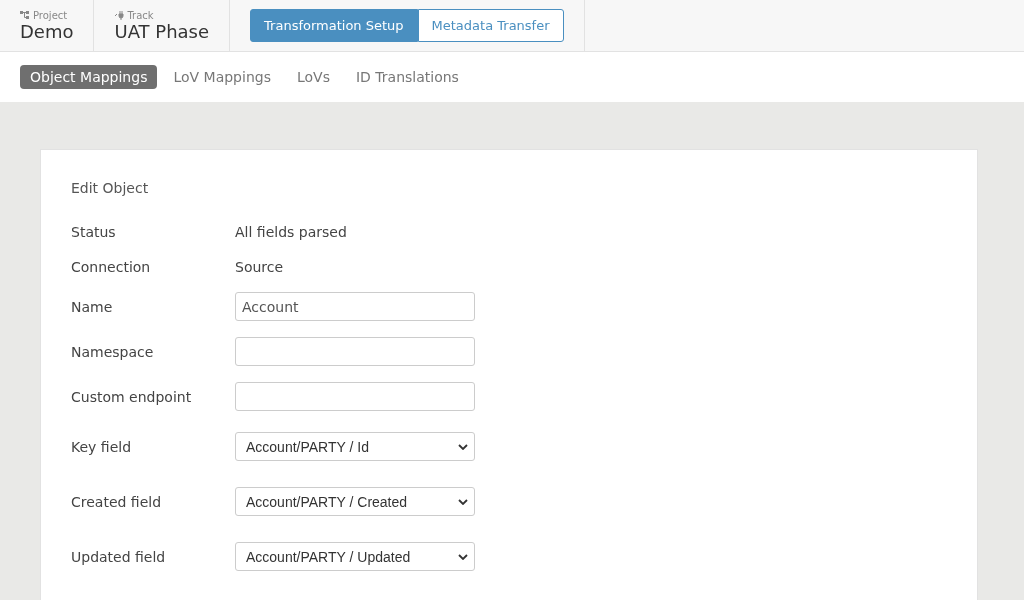 This screenshot has width=1024, height=600. Describe the element at coordinates (355, 446) in the screenshot. I see `select-field: Account/PARTY / Id` at that location.